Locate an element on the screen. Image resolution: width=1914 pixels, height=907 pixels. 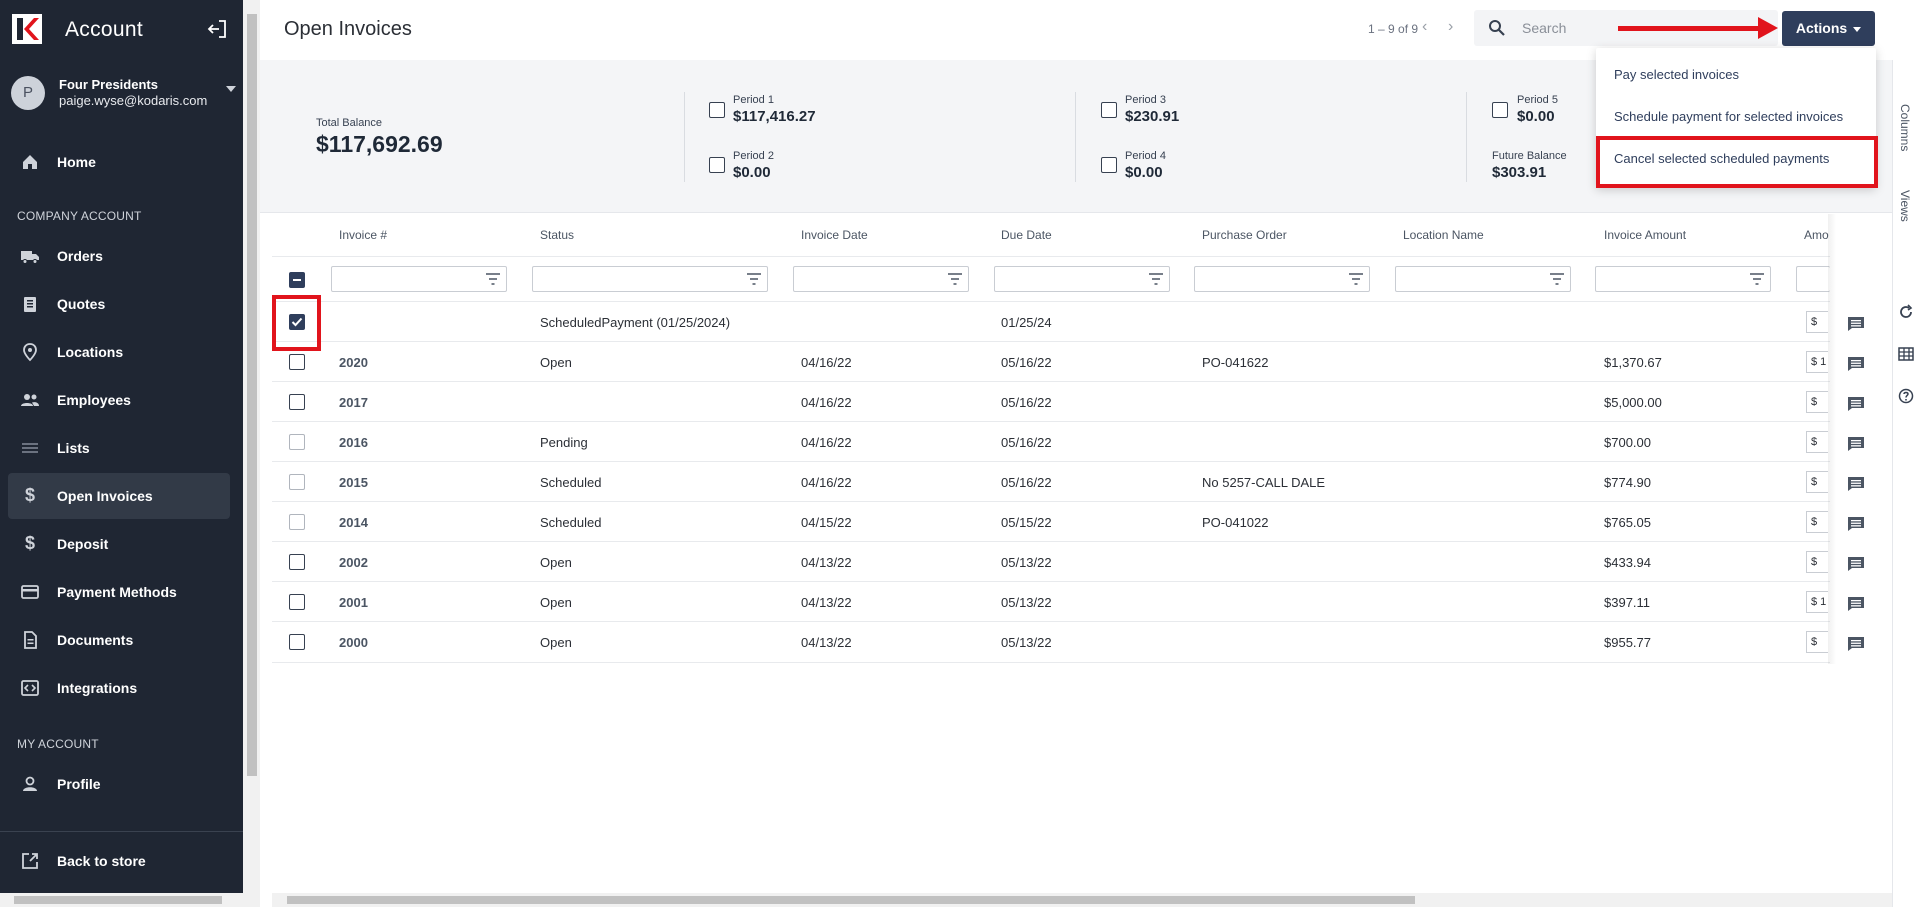
help-icon is located at coordinates (1906, 396).